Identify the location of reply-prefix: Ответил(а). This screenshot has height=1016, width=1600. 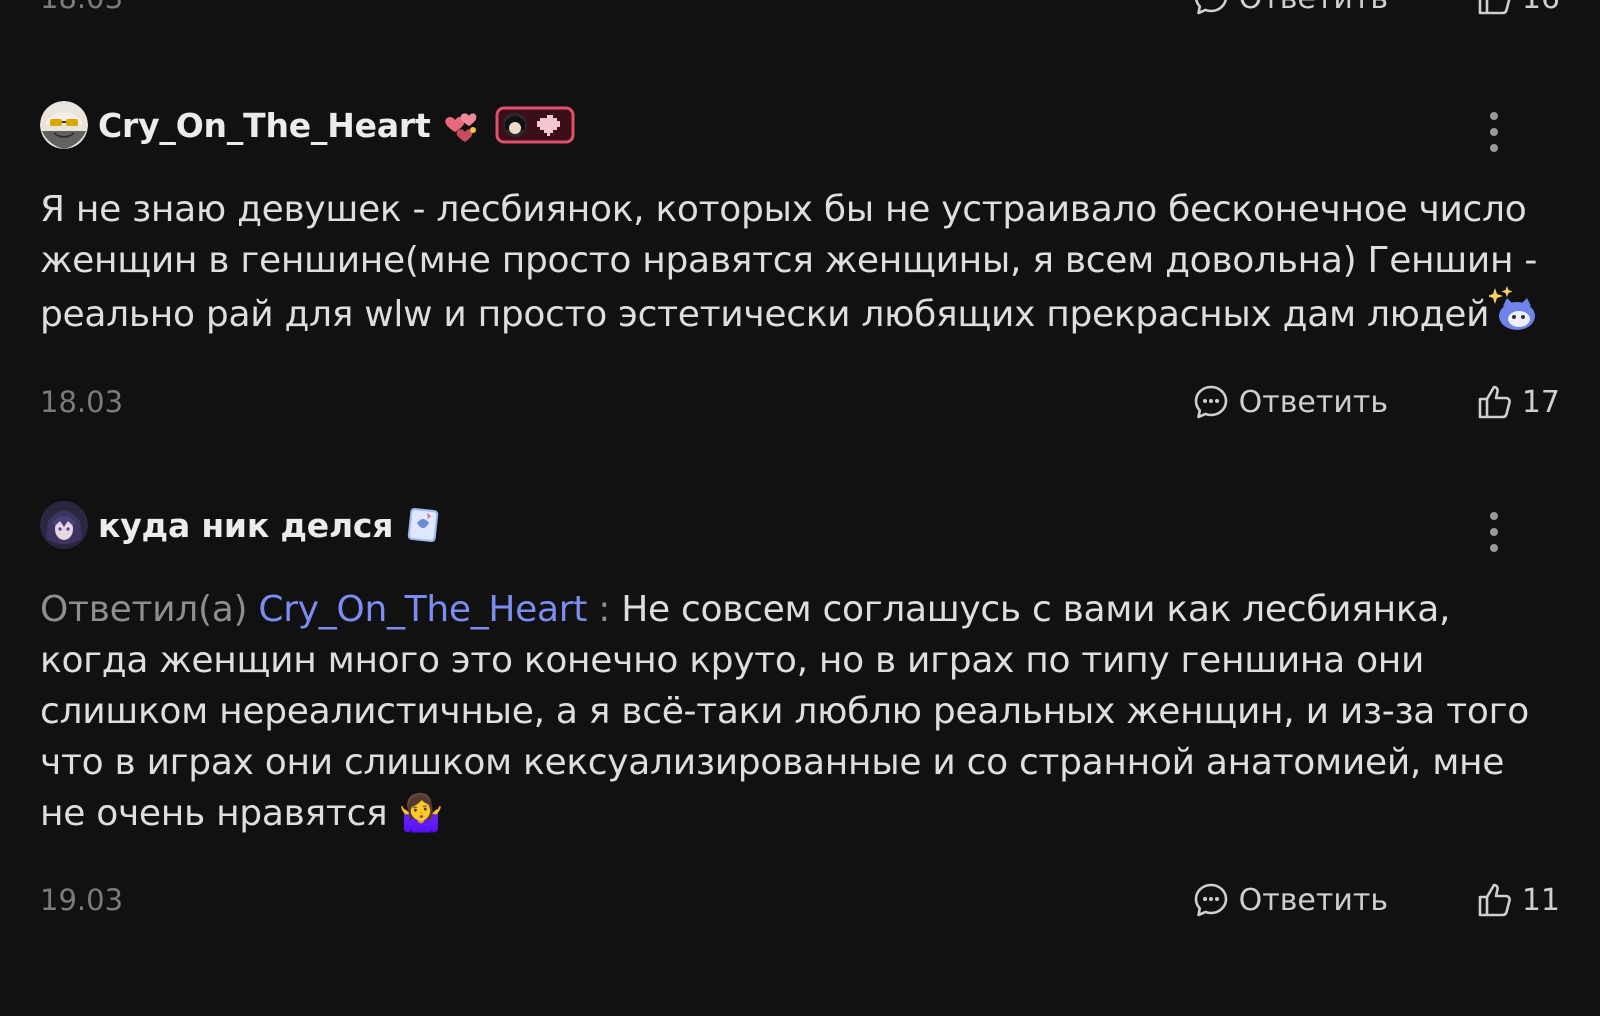
(144, 609).